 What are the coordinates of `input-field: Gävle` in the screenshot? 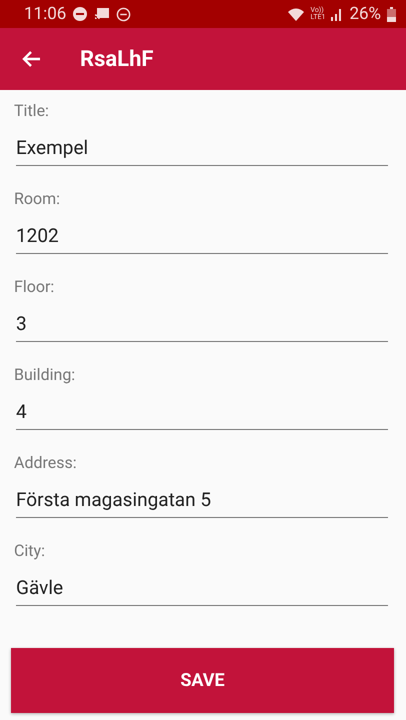 It's located at (202, 589).